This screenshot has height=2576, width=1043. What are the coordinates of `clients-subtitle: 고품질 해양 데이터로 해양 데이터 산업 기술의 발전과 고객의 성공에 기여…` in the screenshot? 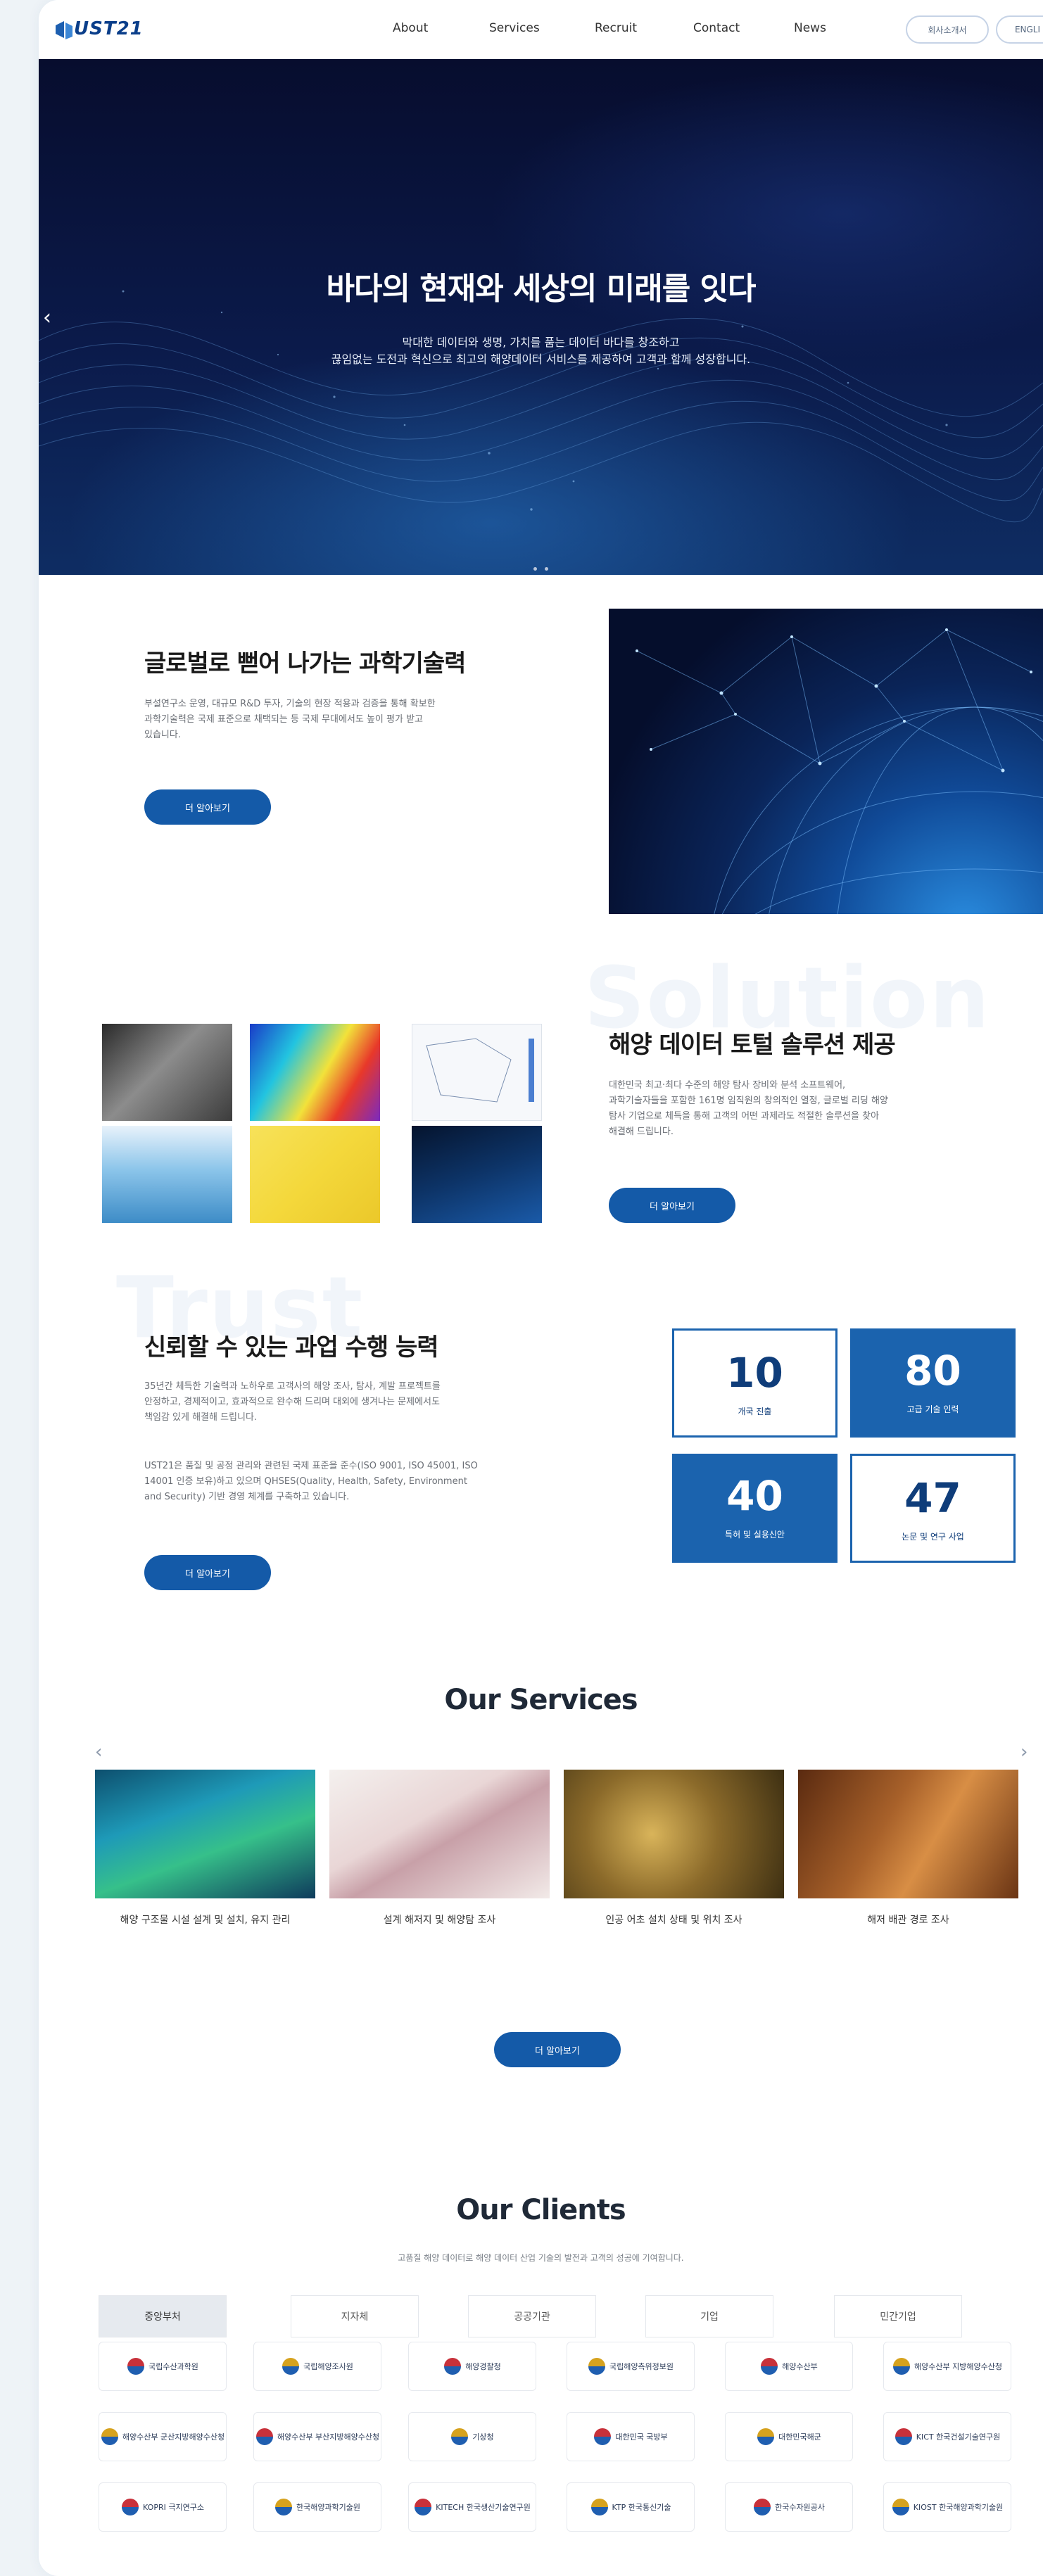 It's located at (541, 2258).